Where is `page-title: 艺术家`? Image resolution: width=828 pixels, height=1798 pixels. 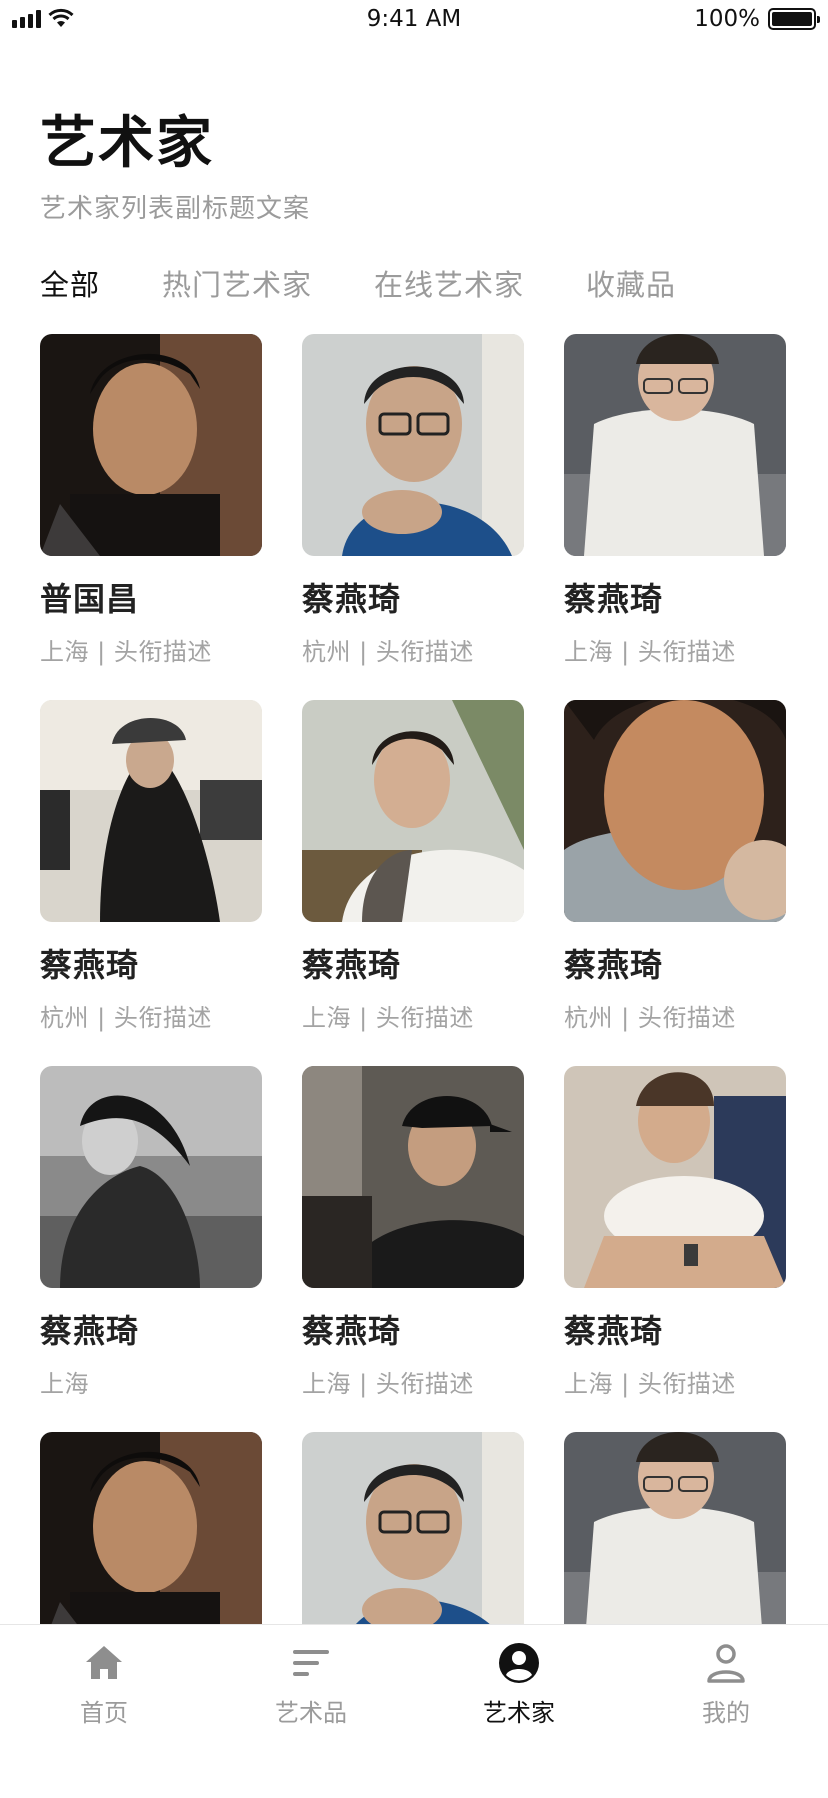 page-title: 艺术家 is located at coordinates (127, 143).